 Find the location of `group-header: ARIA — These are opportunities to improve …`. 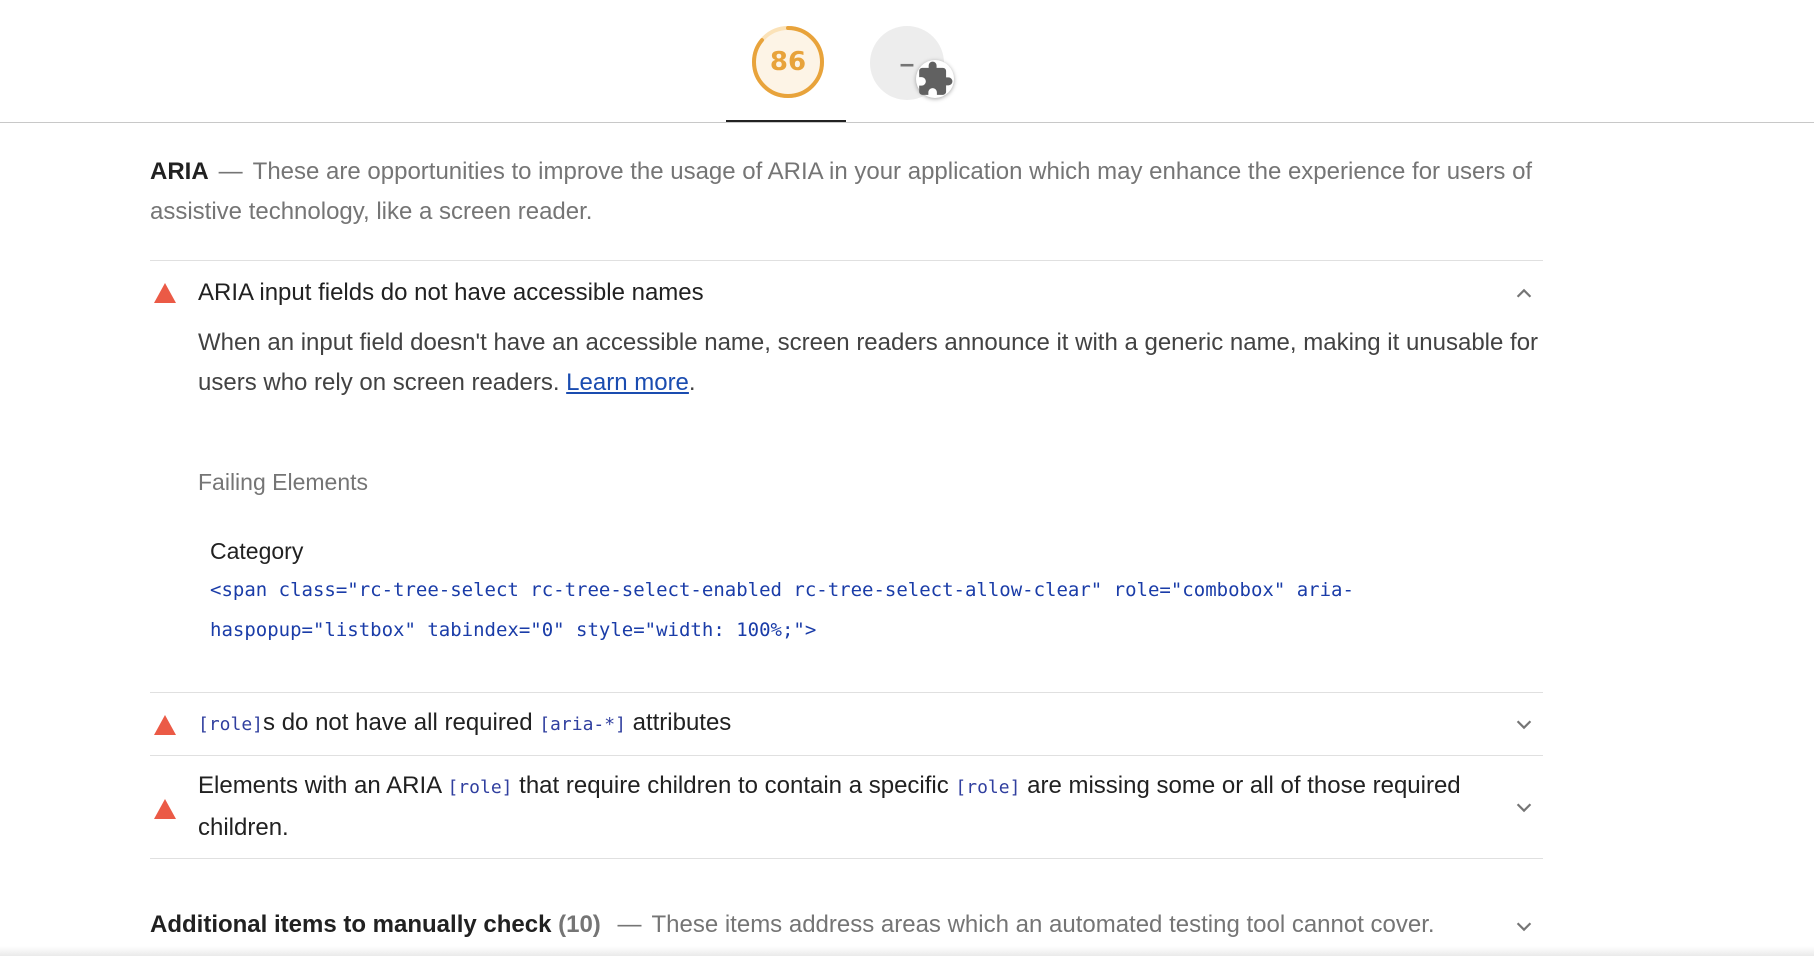

group-header: ARIA — These are opportunities to improve … is located at coordinates (846, 206).